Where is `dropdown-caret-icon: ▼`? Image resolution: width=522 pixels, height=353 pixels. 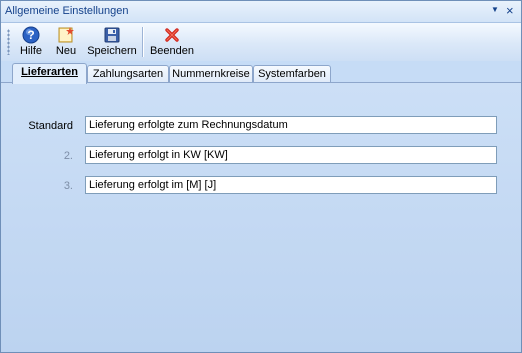 dropdown-caret-icon: ▼ is located at coordinates (495, 9).